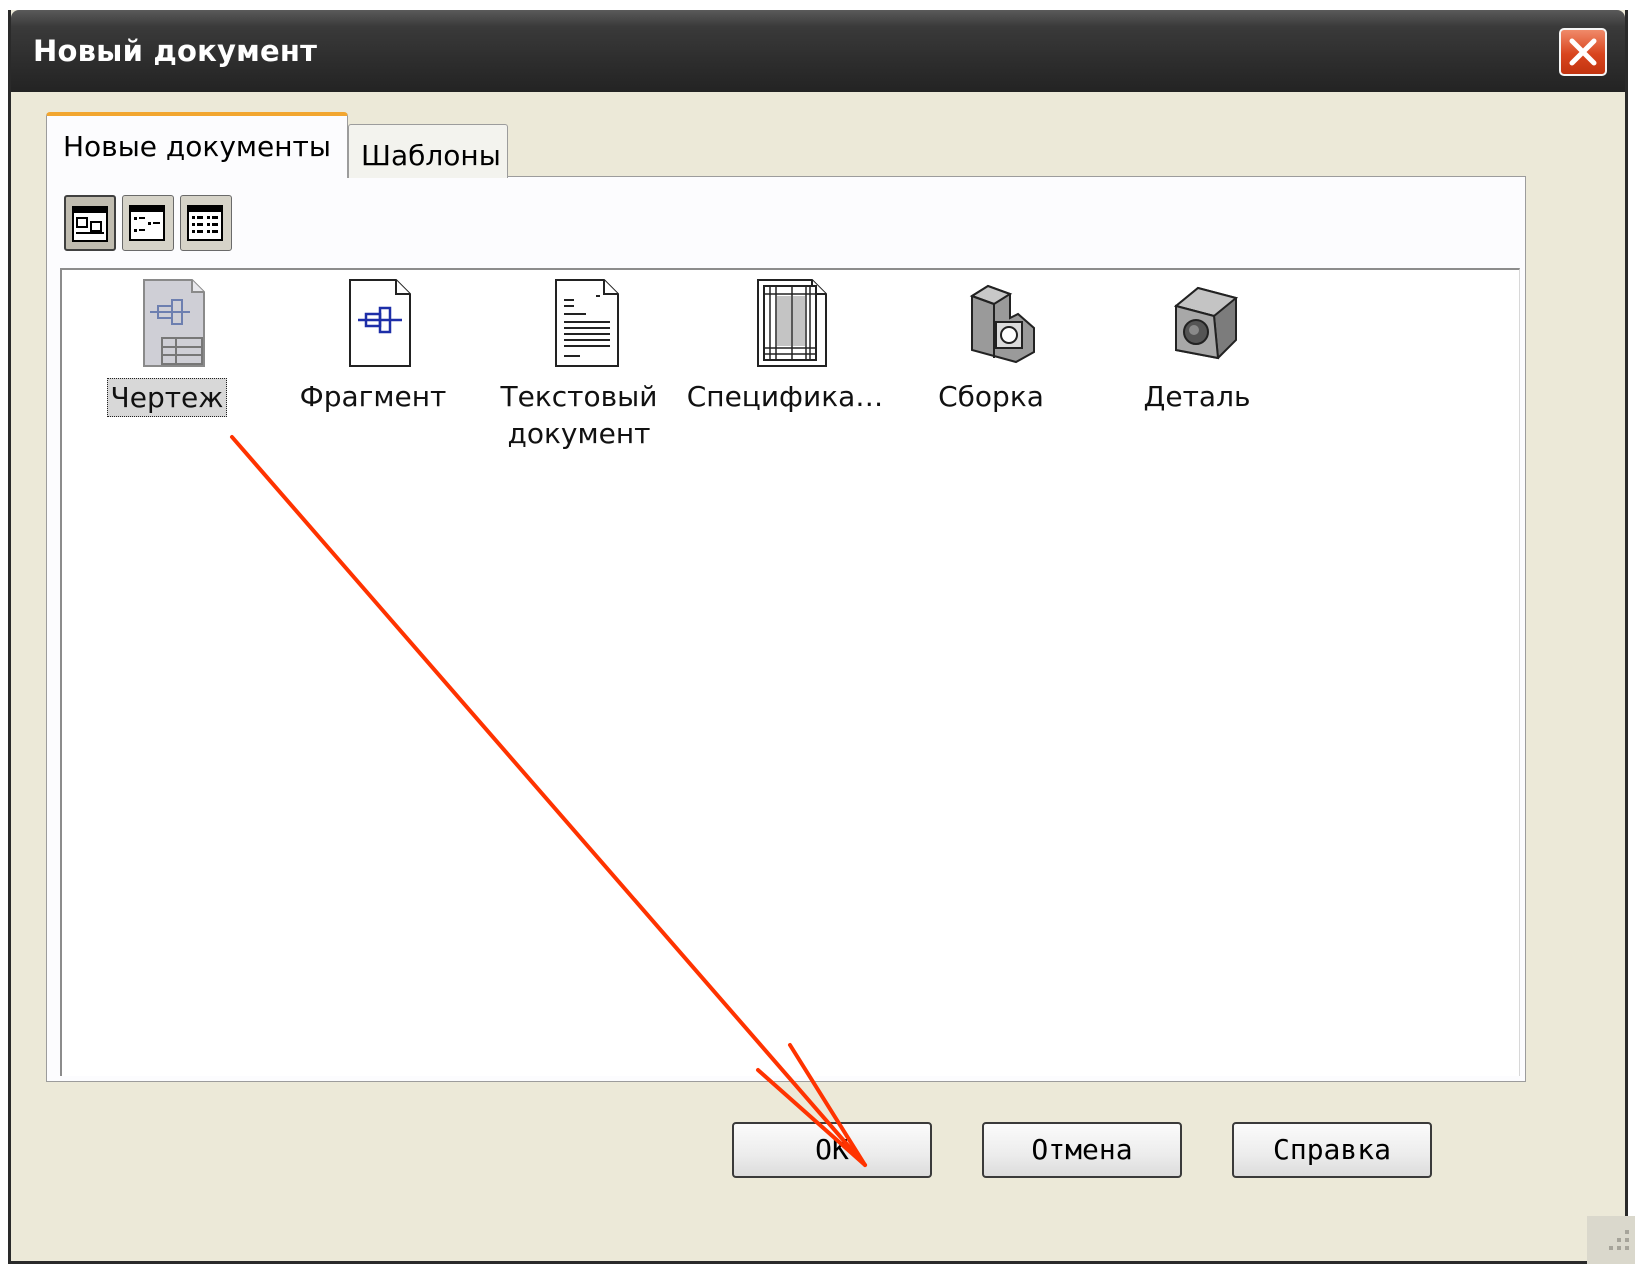  Describe the element at coordinates (832, 1150) in the screenshot. I see `ok-button: OK` at that location.